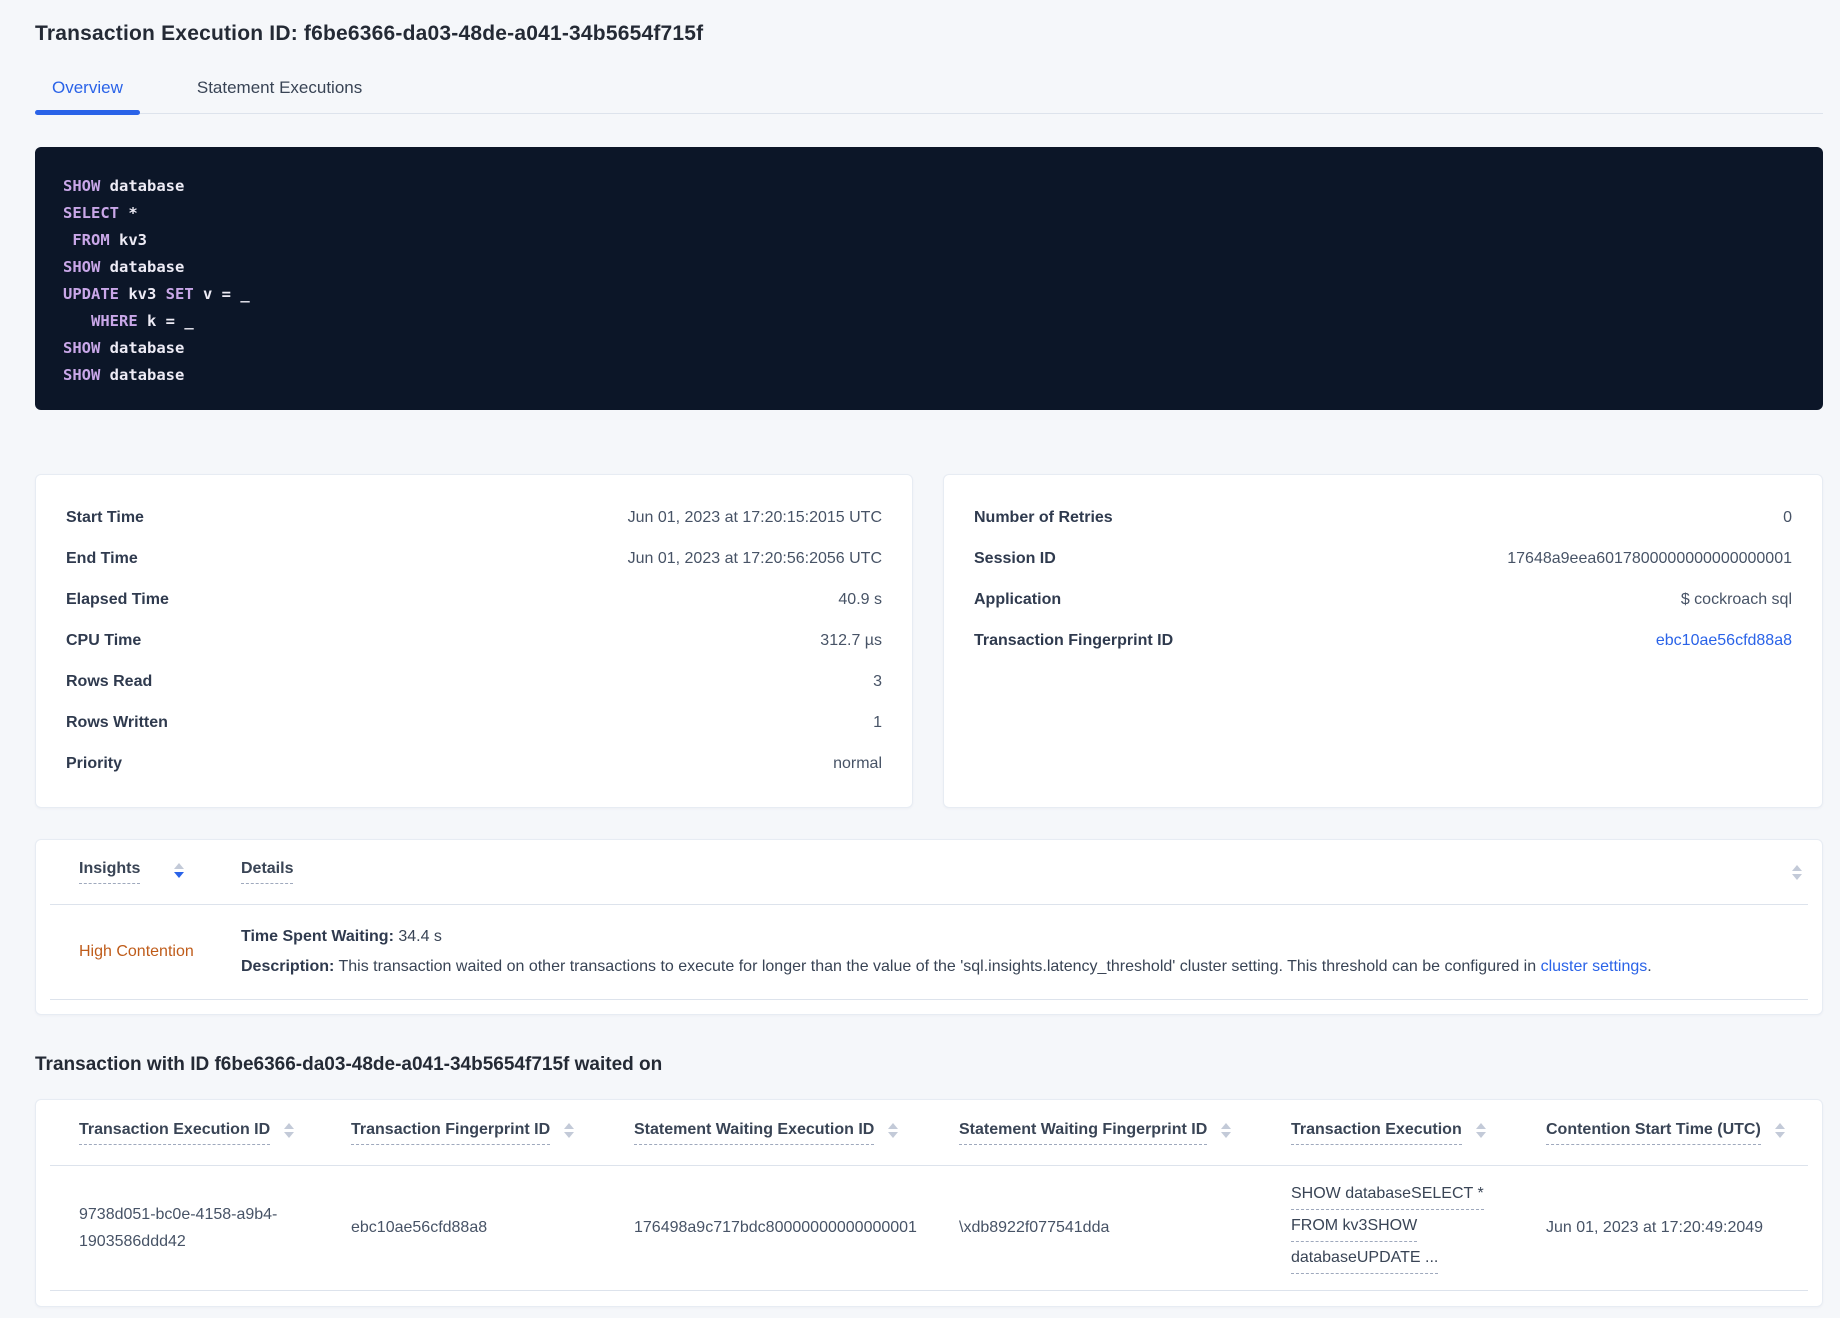 Image resolution: width=1840 pixels, height=1318 pixels. What do you see at coordinates (1653, 1133) in the screenshot?
I see `column-header-label: Contention Start Time (UTC)` at bounding box center [1653, 1133].